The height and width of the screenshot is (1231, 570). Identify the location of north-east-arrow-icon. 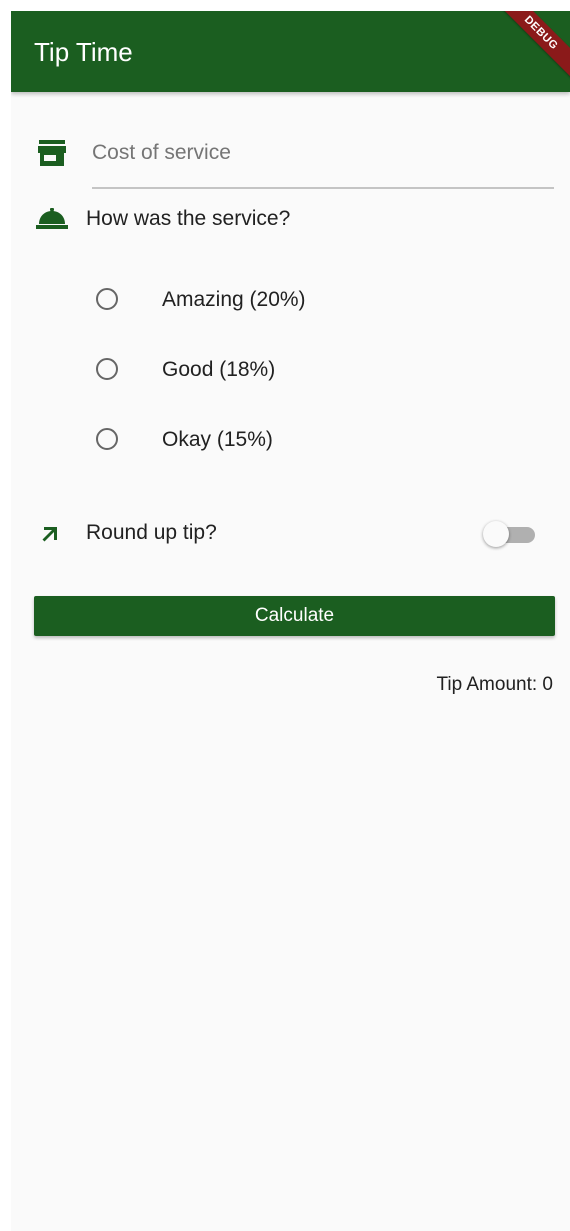
(50, 534).